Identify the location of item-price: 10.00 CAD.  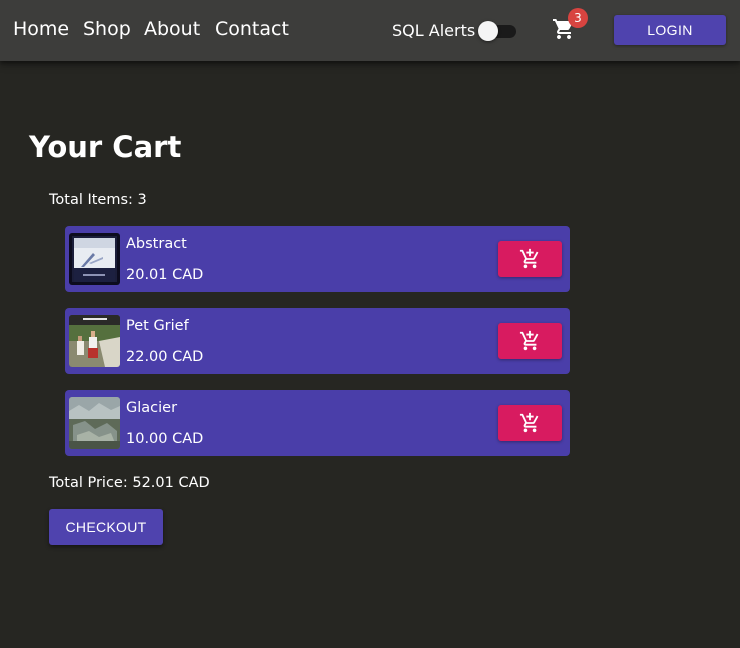
(165, 439).